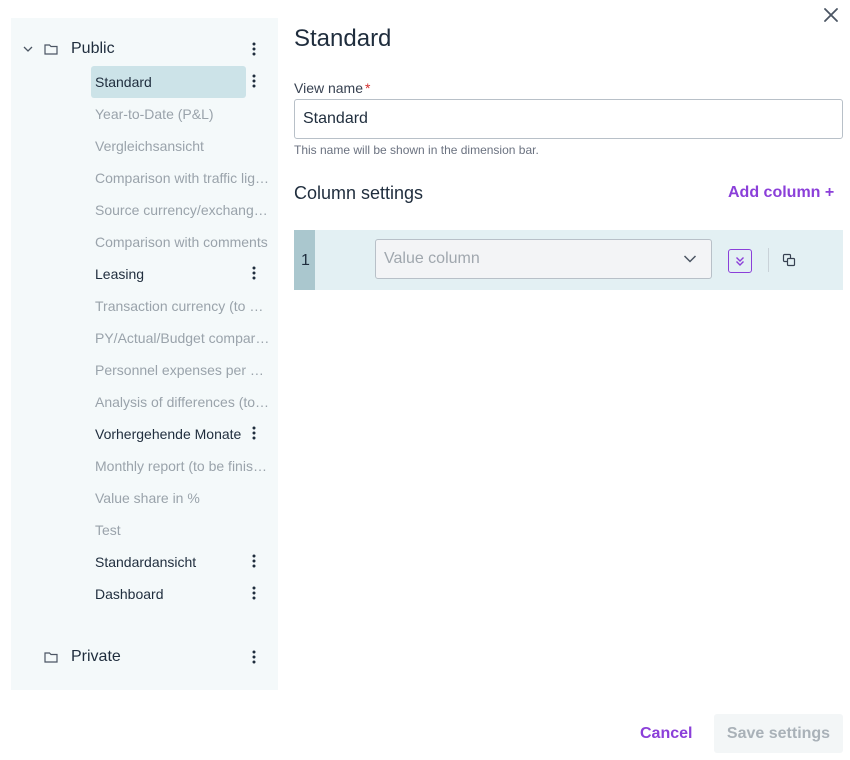  I want to click on view-item: Personnel expenses per employee, so click(181, 370).